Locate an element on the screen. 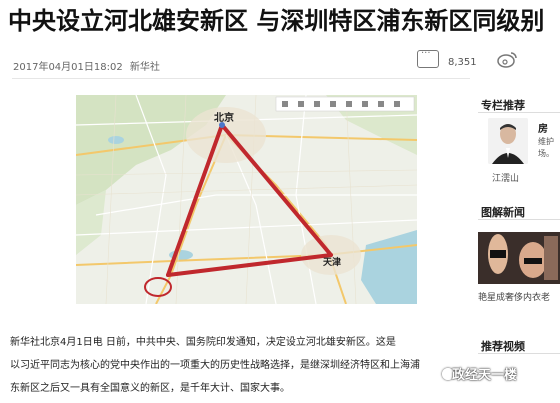 The height and width of the screenshot is (403, 560). article-paragraph-line: 东新区之后又一具有全国意义的新区，是千年大计、国家大事。 is located at coordinates (150, 388).